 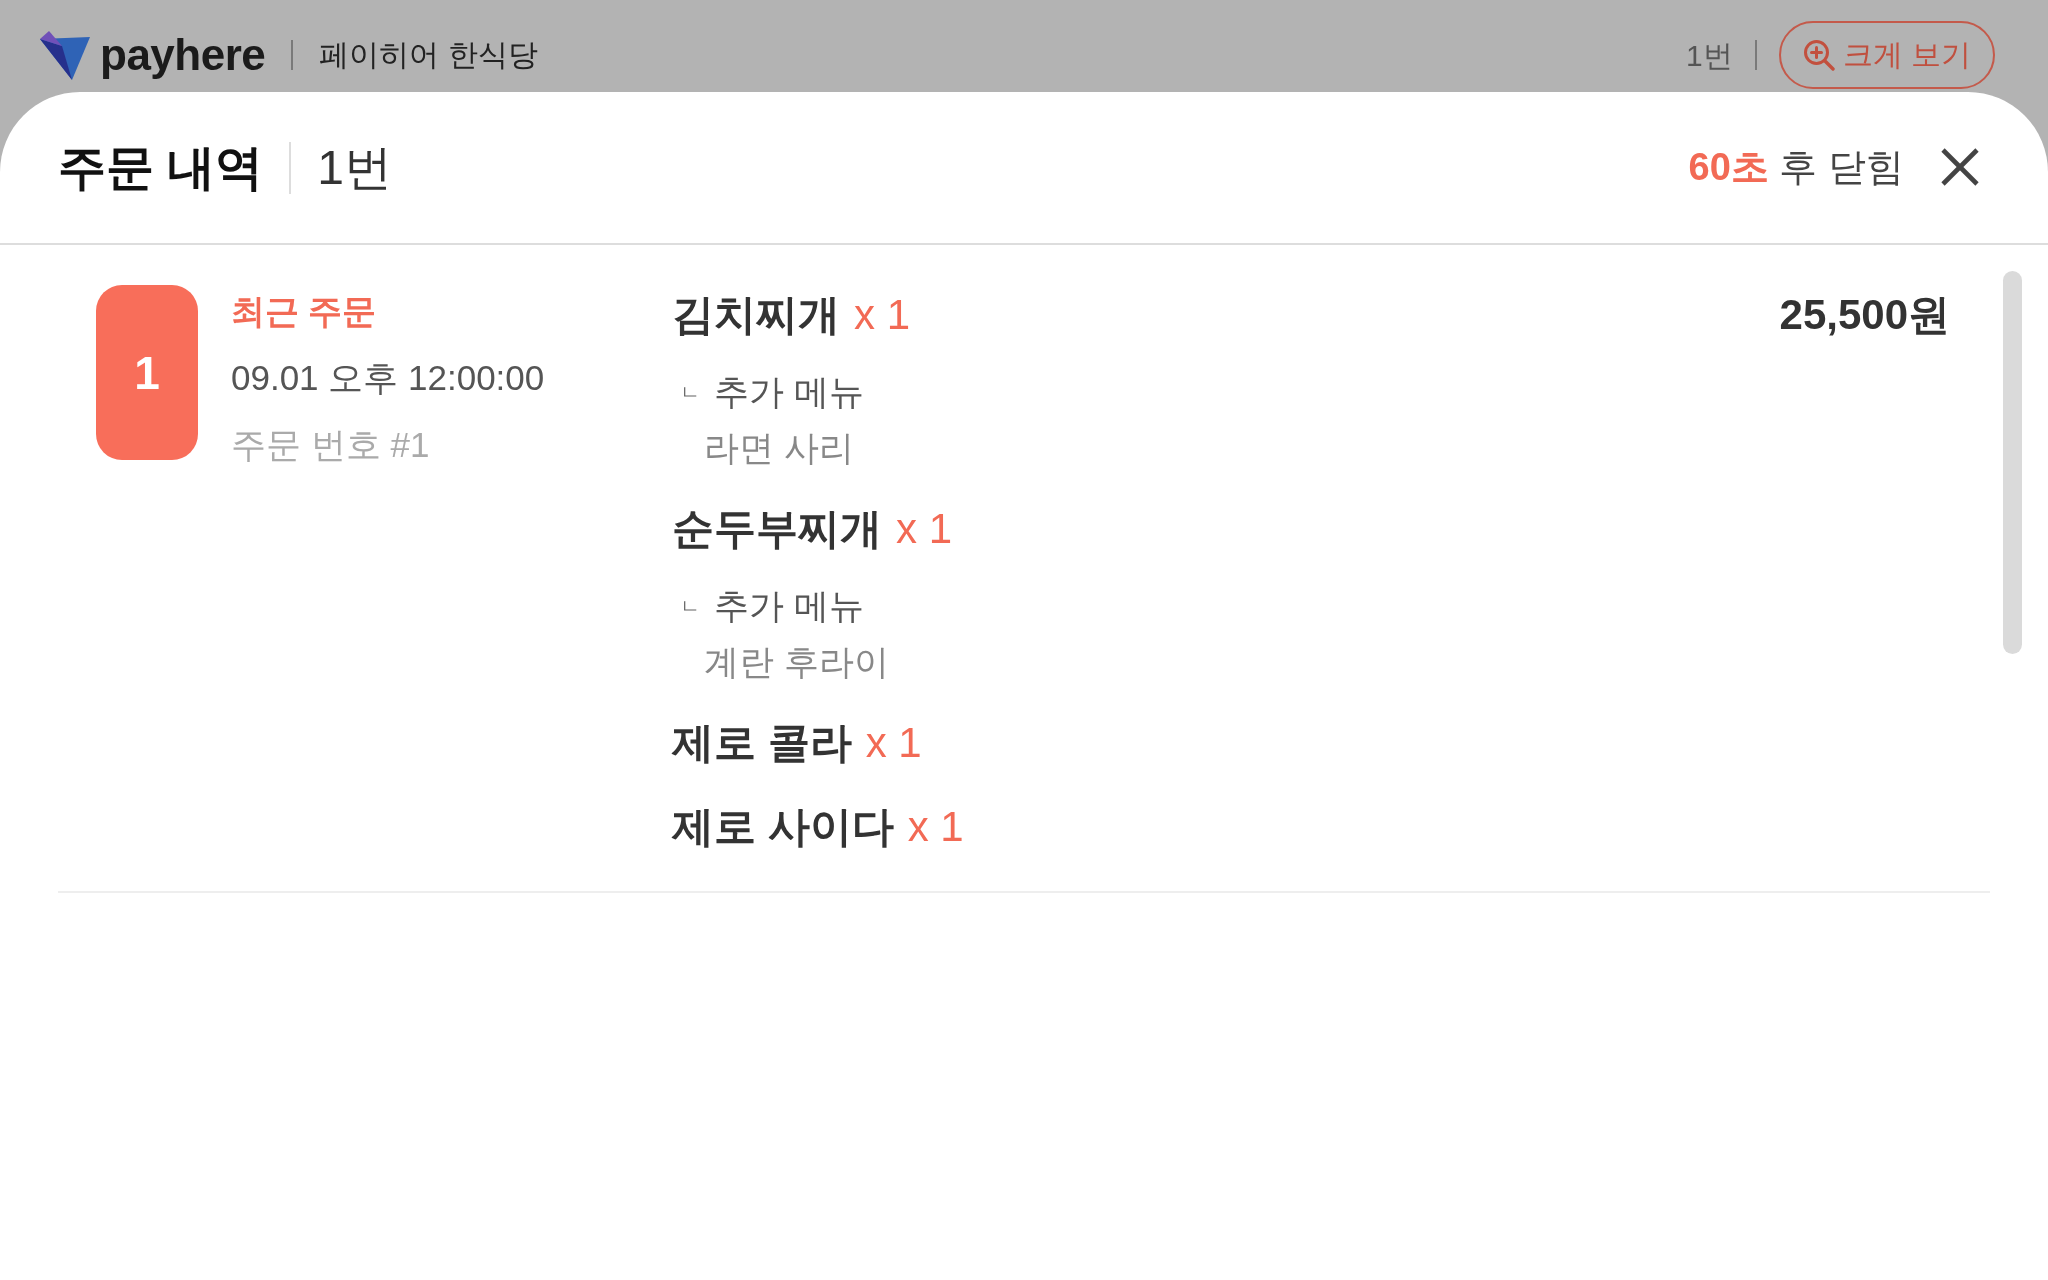 What do you see at coordinates (1796, 167) in the screenshot?
I see `auto-close-timer: 60초 후 닫힘` at bounding box center [1796, 167].